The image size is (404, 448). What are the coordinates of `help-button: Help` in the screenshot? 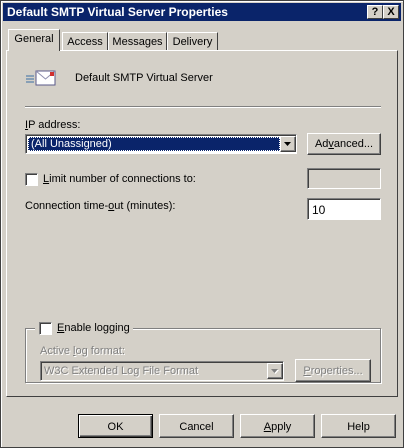 It's located at (358, 426).